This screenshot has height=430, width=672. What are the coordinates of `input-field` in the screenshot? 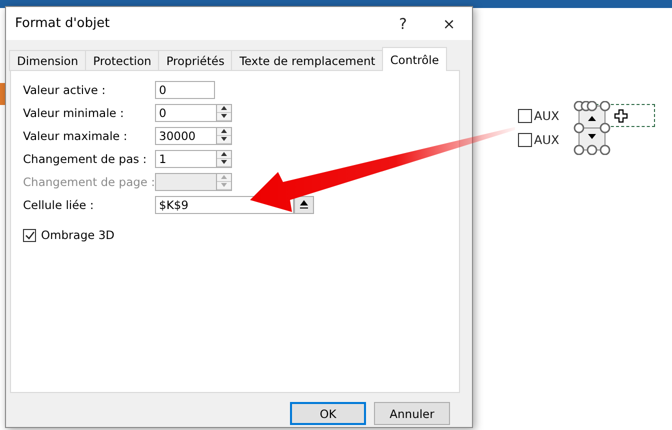 It's located at (186, 181).